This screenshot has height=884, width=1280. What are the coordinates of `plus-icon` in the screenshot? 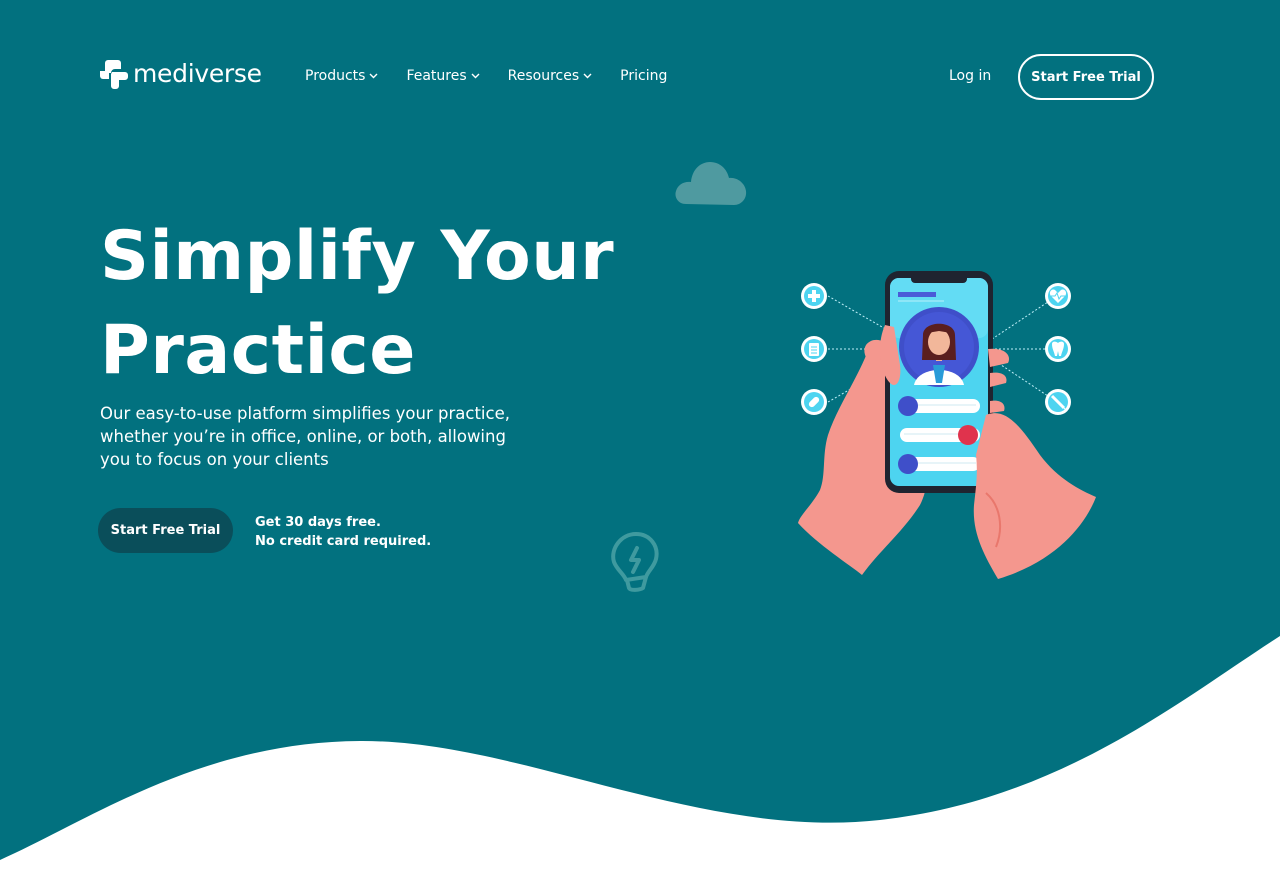 It's located at (814, 296).